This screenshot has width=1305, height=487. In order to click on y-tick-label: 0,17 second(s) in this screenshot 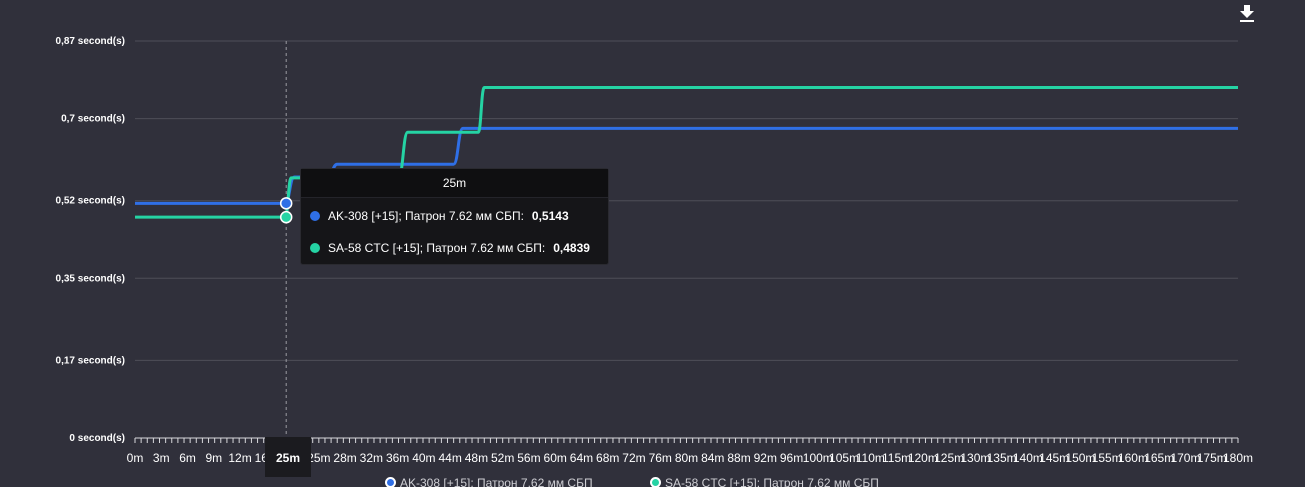, I will do `click(90, 360)`.